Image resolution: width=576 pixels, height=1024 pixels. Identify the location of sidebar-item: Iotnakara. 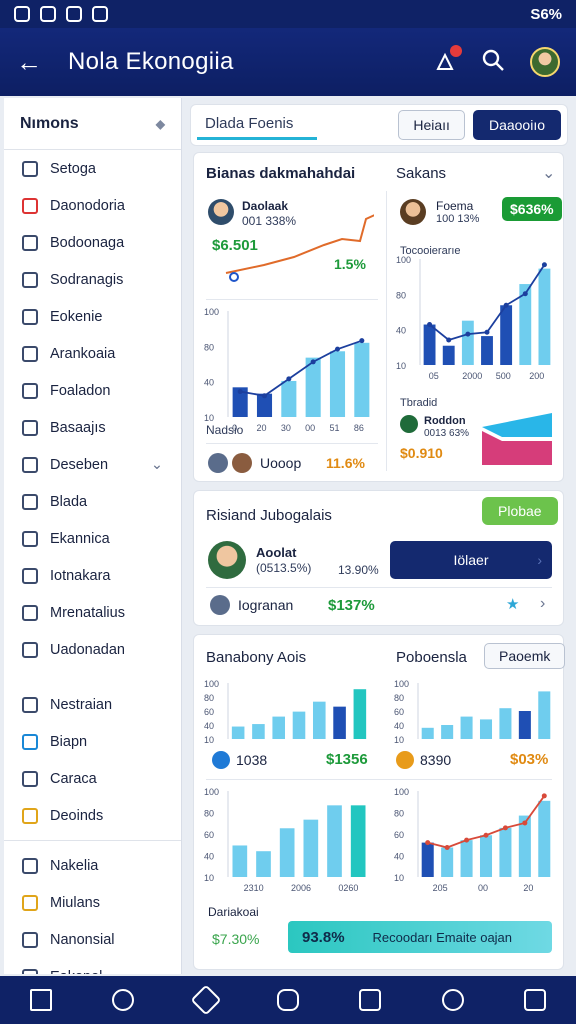
(92, 575).